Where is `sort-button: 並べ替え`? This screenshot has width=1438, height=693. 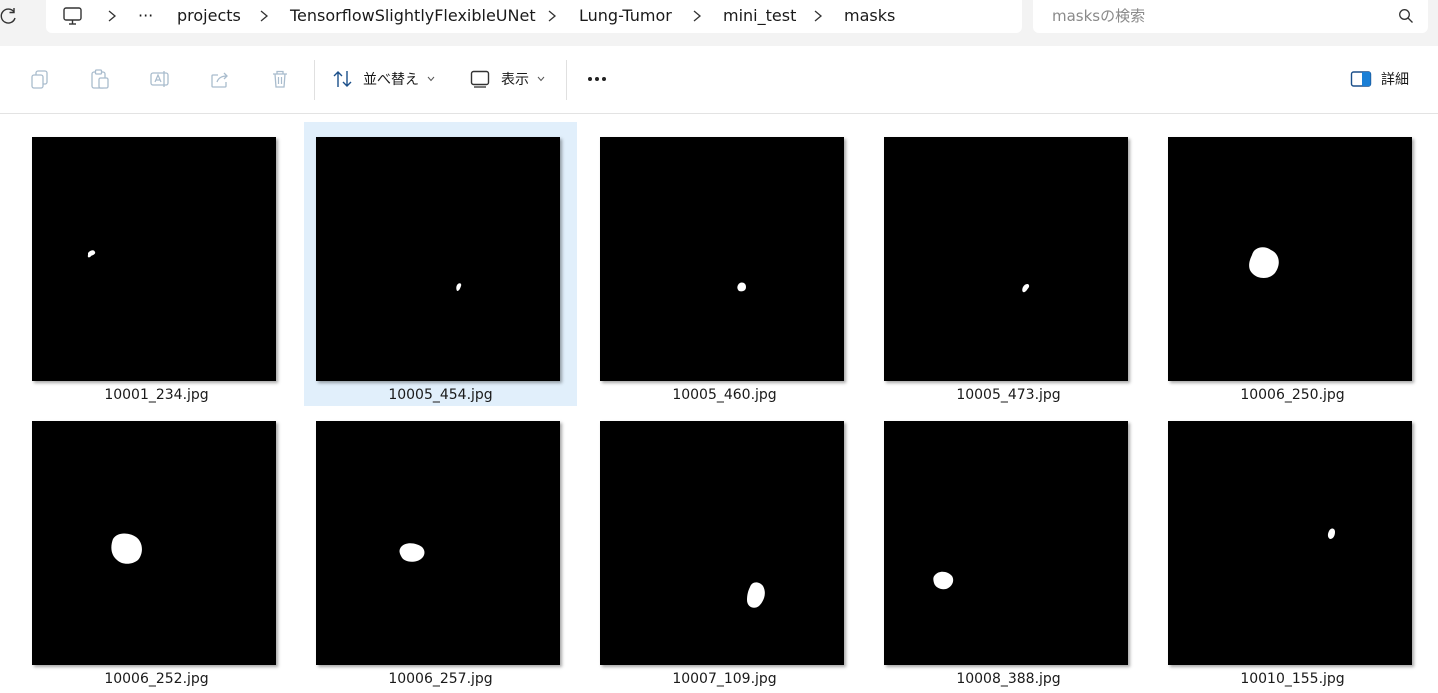
sort-button: 並べ替え is located at coordinates (383, 79).